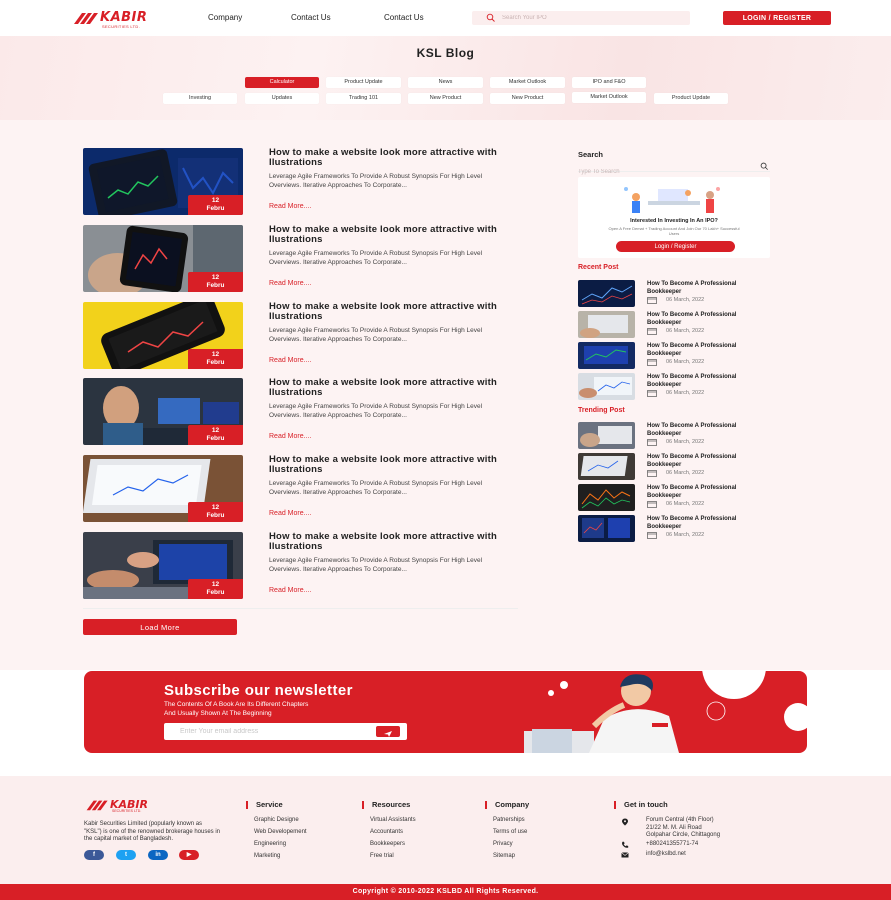 This screenshot has width=891, height=900. What do you see at coordinates (691, 98) in the screenshot?
I see `category-chip-product-update-2: Product Update` at bounding box center [691, 98].